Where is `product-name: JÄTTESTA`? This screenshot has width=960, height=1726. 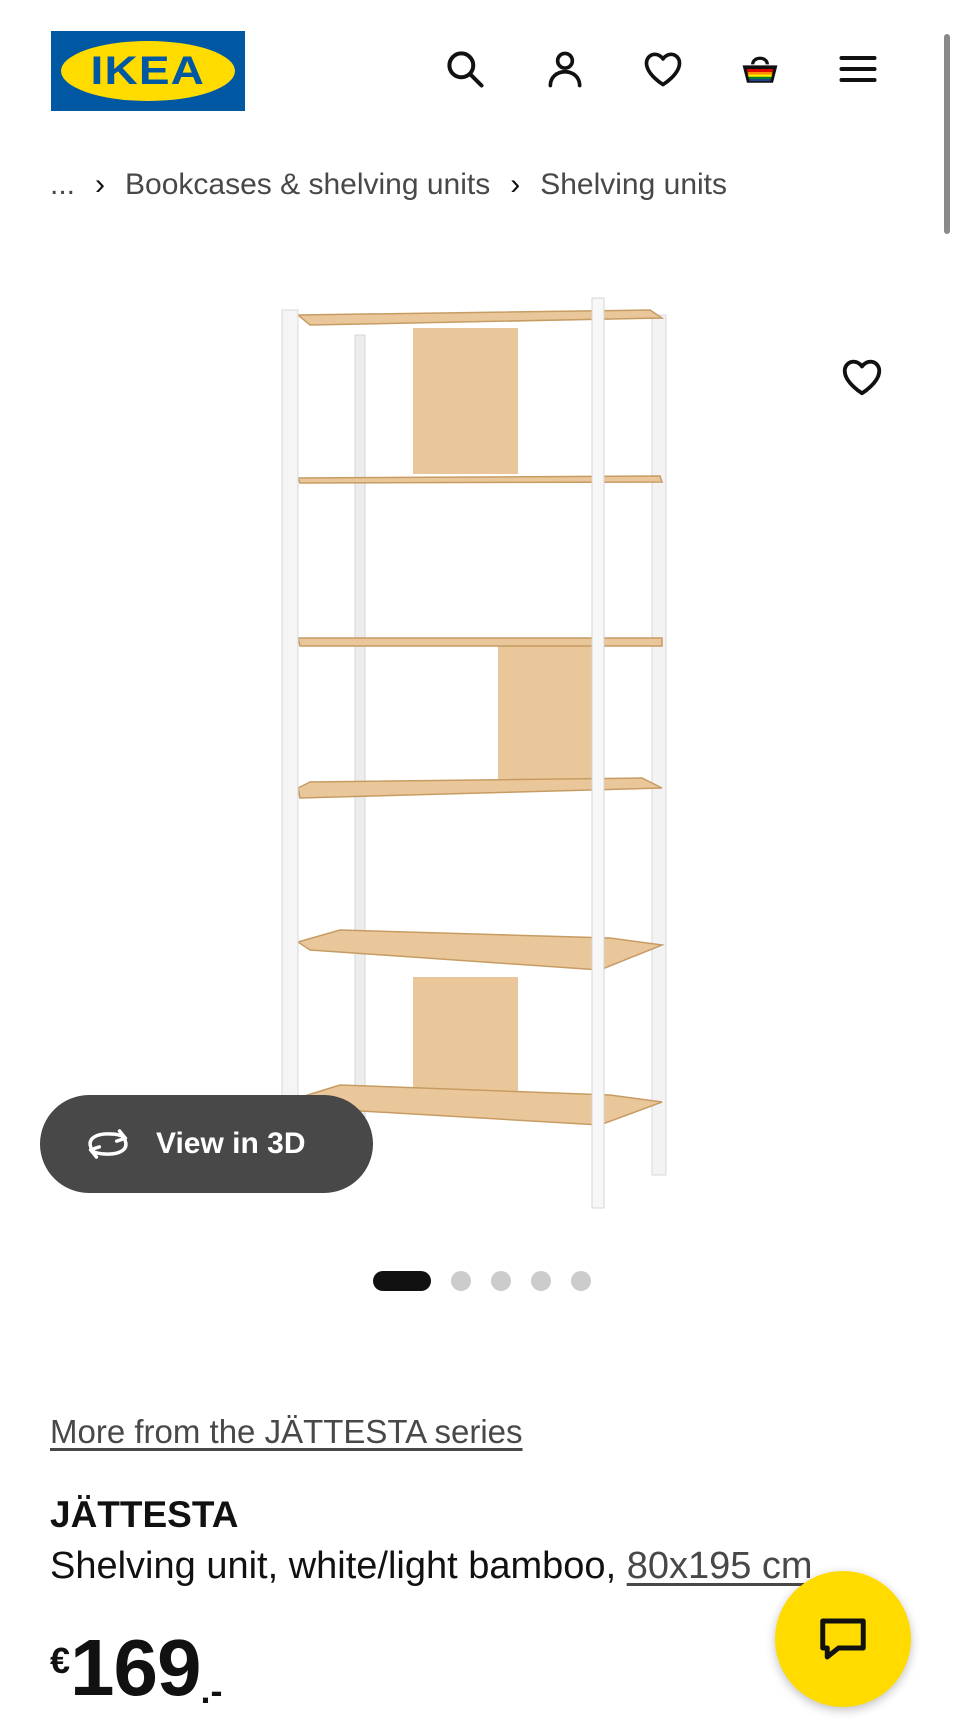 product-name: JÄTTESTA is located at coordinates (144, 1514).